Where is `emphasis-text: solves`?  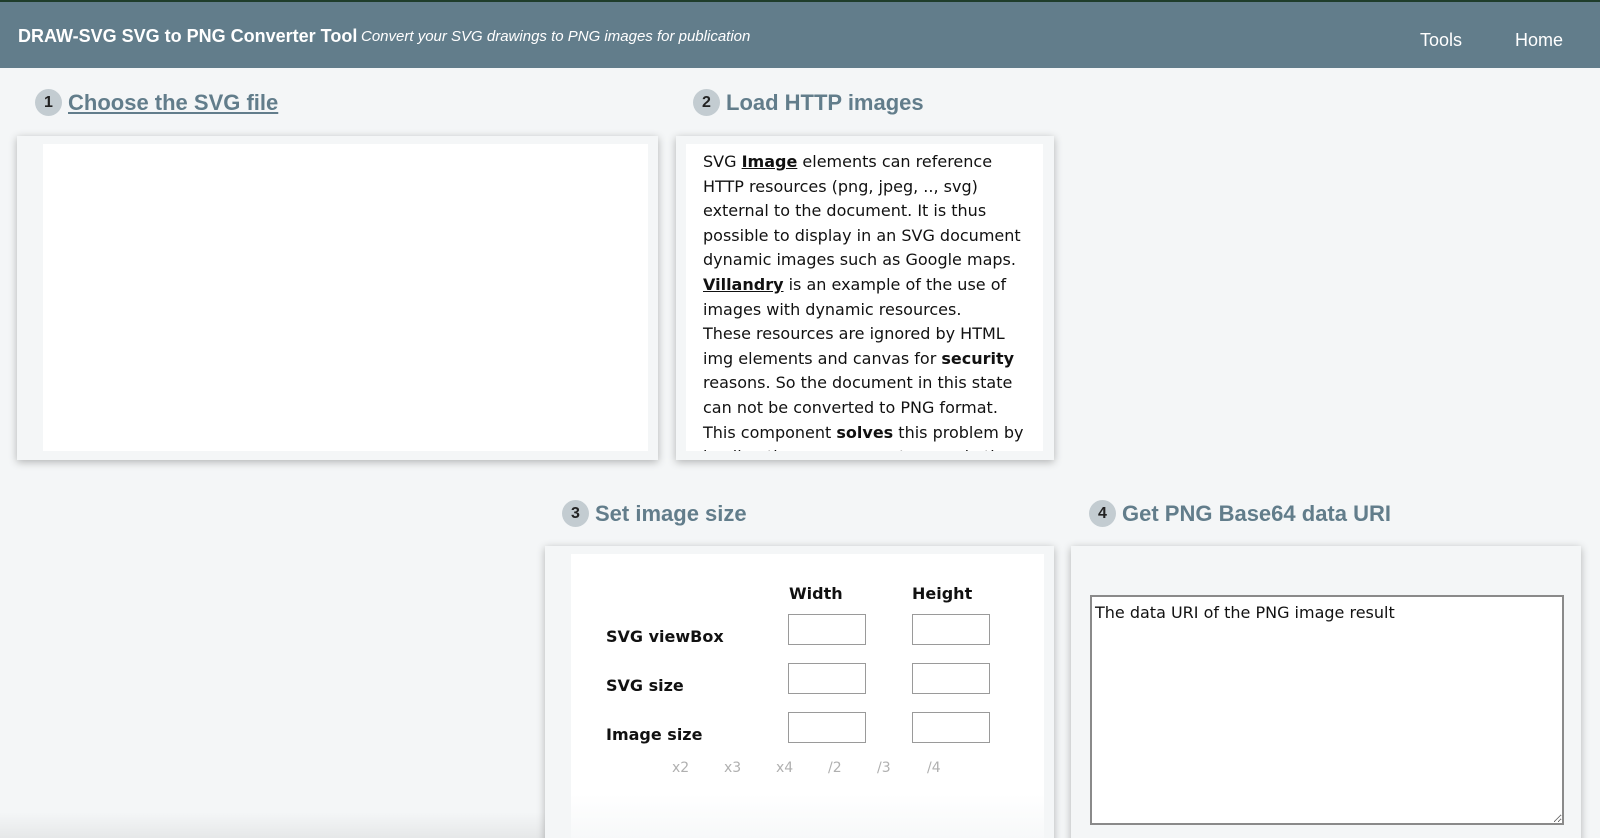
emphasis-text: solves is located at coordinates (865, 432).